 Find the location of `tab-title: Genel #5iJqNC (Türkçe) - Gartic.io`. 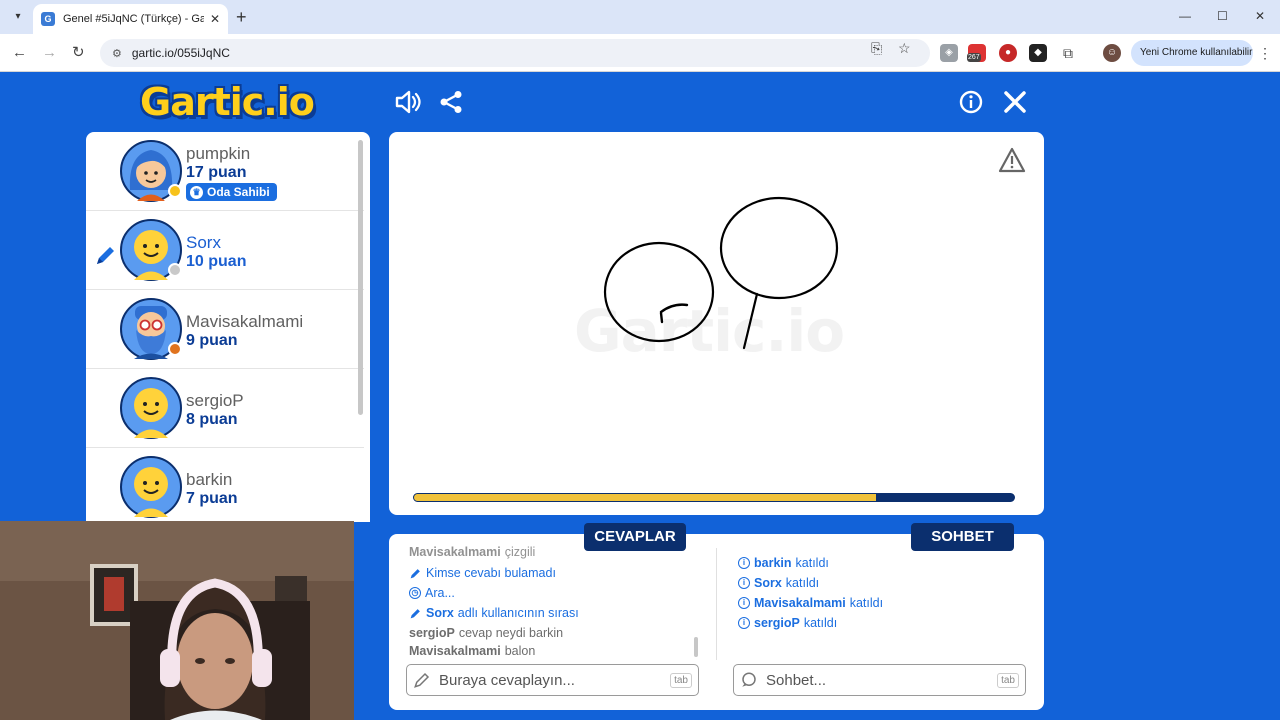

tab-title: Genel #5iJqNC (Türkçe) - Gartic.io is located at coordinates (133, 19).